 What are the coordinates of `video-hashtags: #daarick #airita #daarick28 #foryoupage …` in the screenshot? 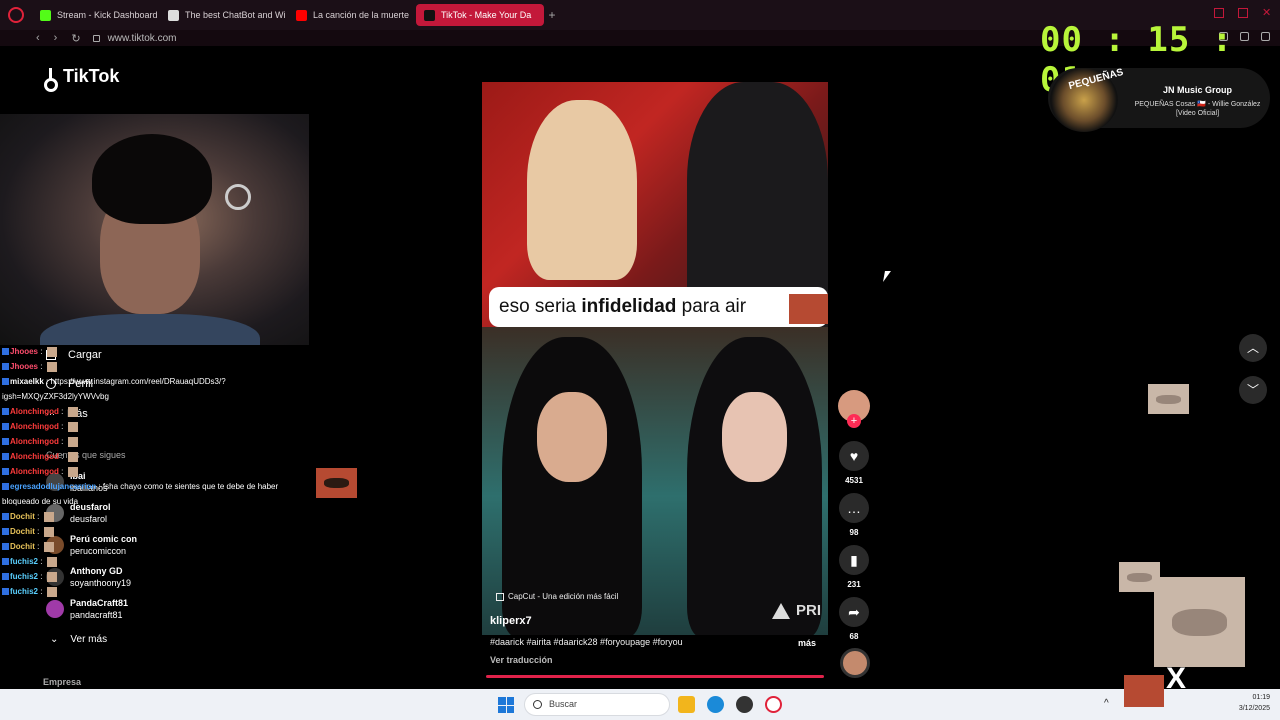 It's located at (586, 642).